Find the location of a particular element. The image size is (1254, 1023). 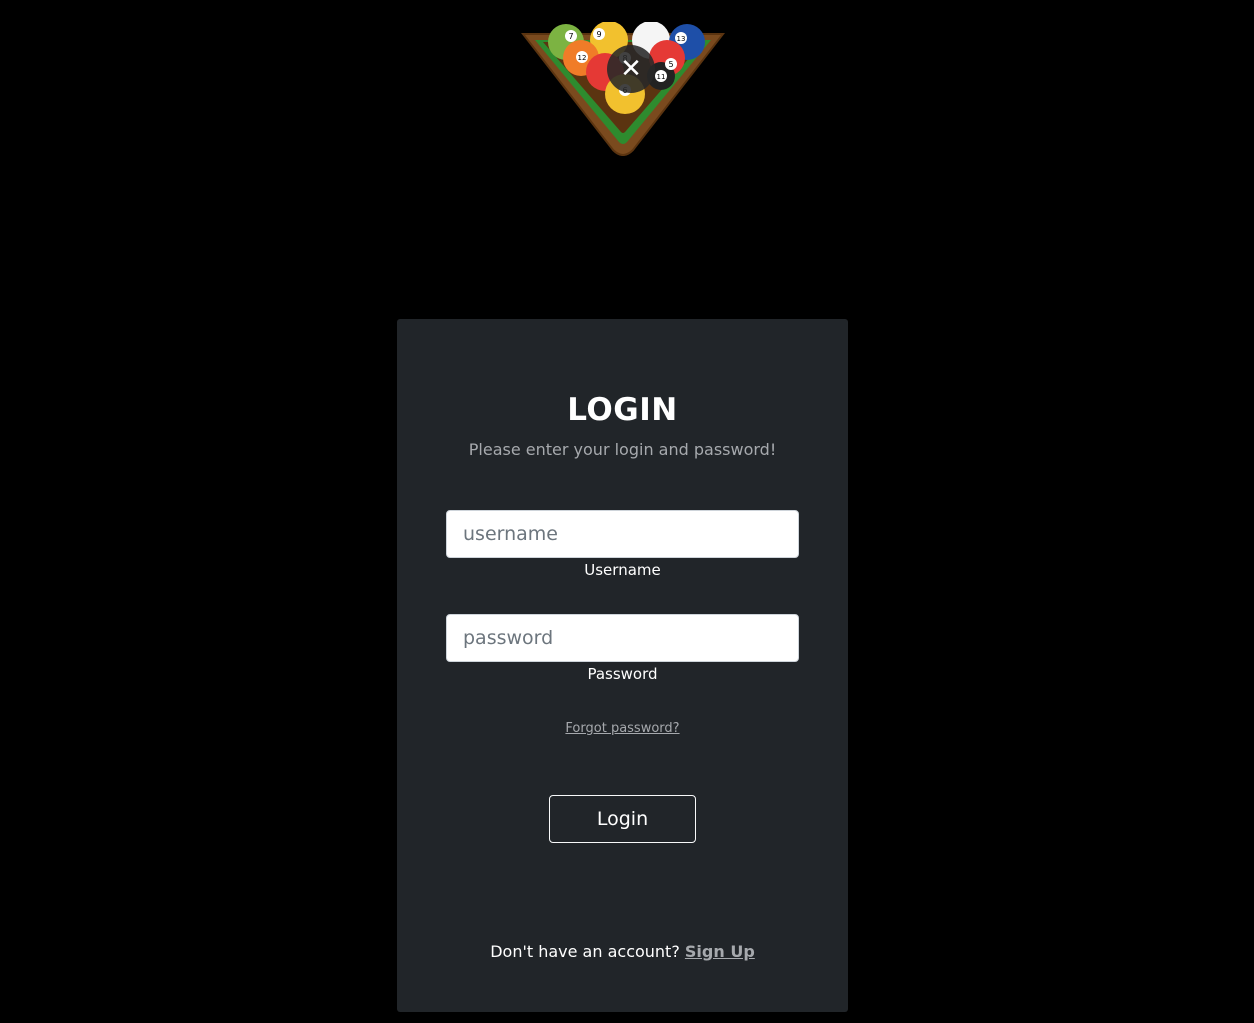

login-button: Login is located at coordinates (622, 819).